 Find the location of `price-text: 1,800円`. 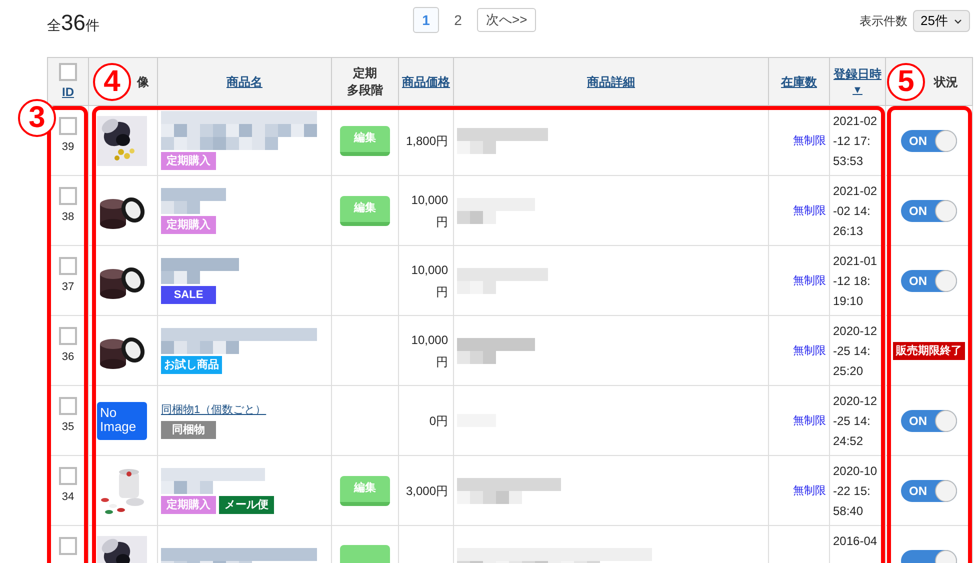

price-text: 1,800円 is located at coordinates (427, 141).